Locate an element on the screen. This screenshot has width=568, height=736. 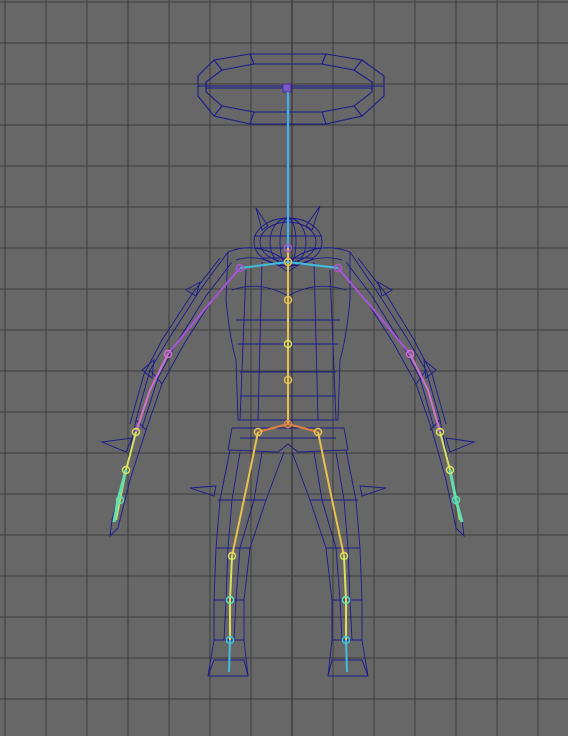
bone-hand-left is located at coordinates (126, 476).